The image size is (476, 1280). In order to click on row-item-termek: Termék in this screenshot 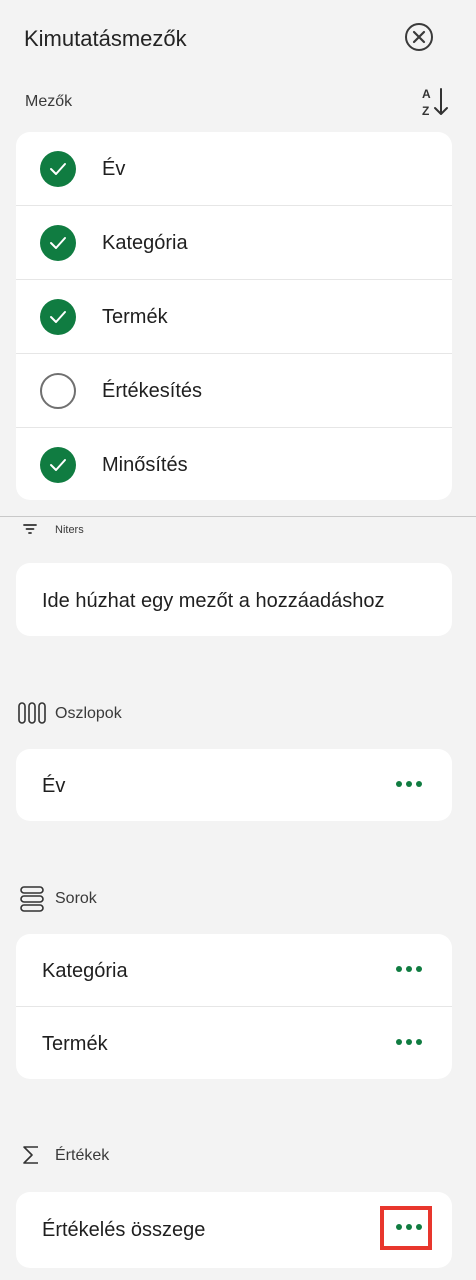, I will do `click(234, 1043)`.